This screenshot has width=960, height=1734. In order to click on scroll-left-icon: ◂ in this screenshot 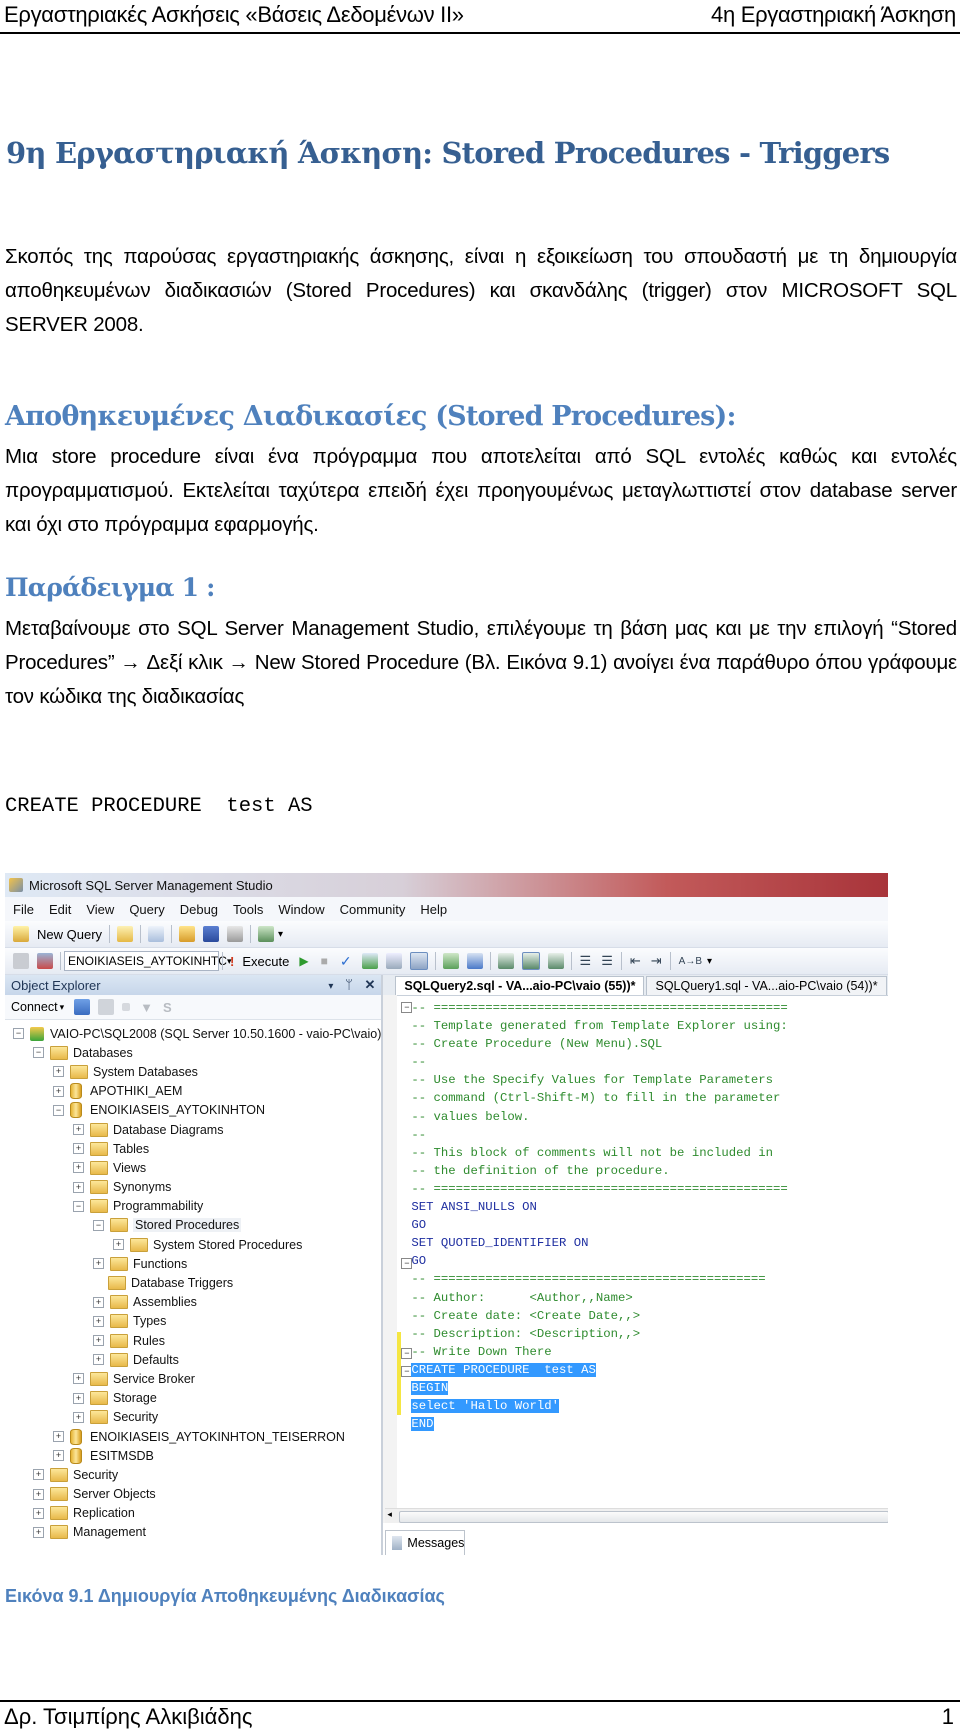, I will do `click(389, 1514)`.